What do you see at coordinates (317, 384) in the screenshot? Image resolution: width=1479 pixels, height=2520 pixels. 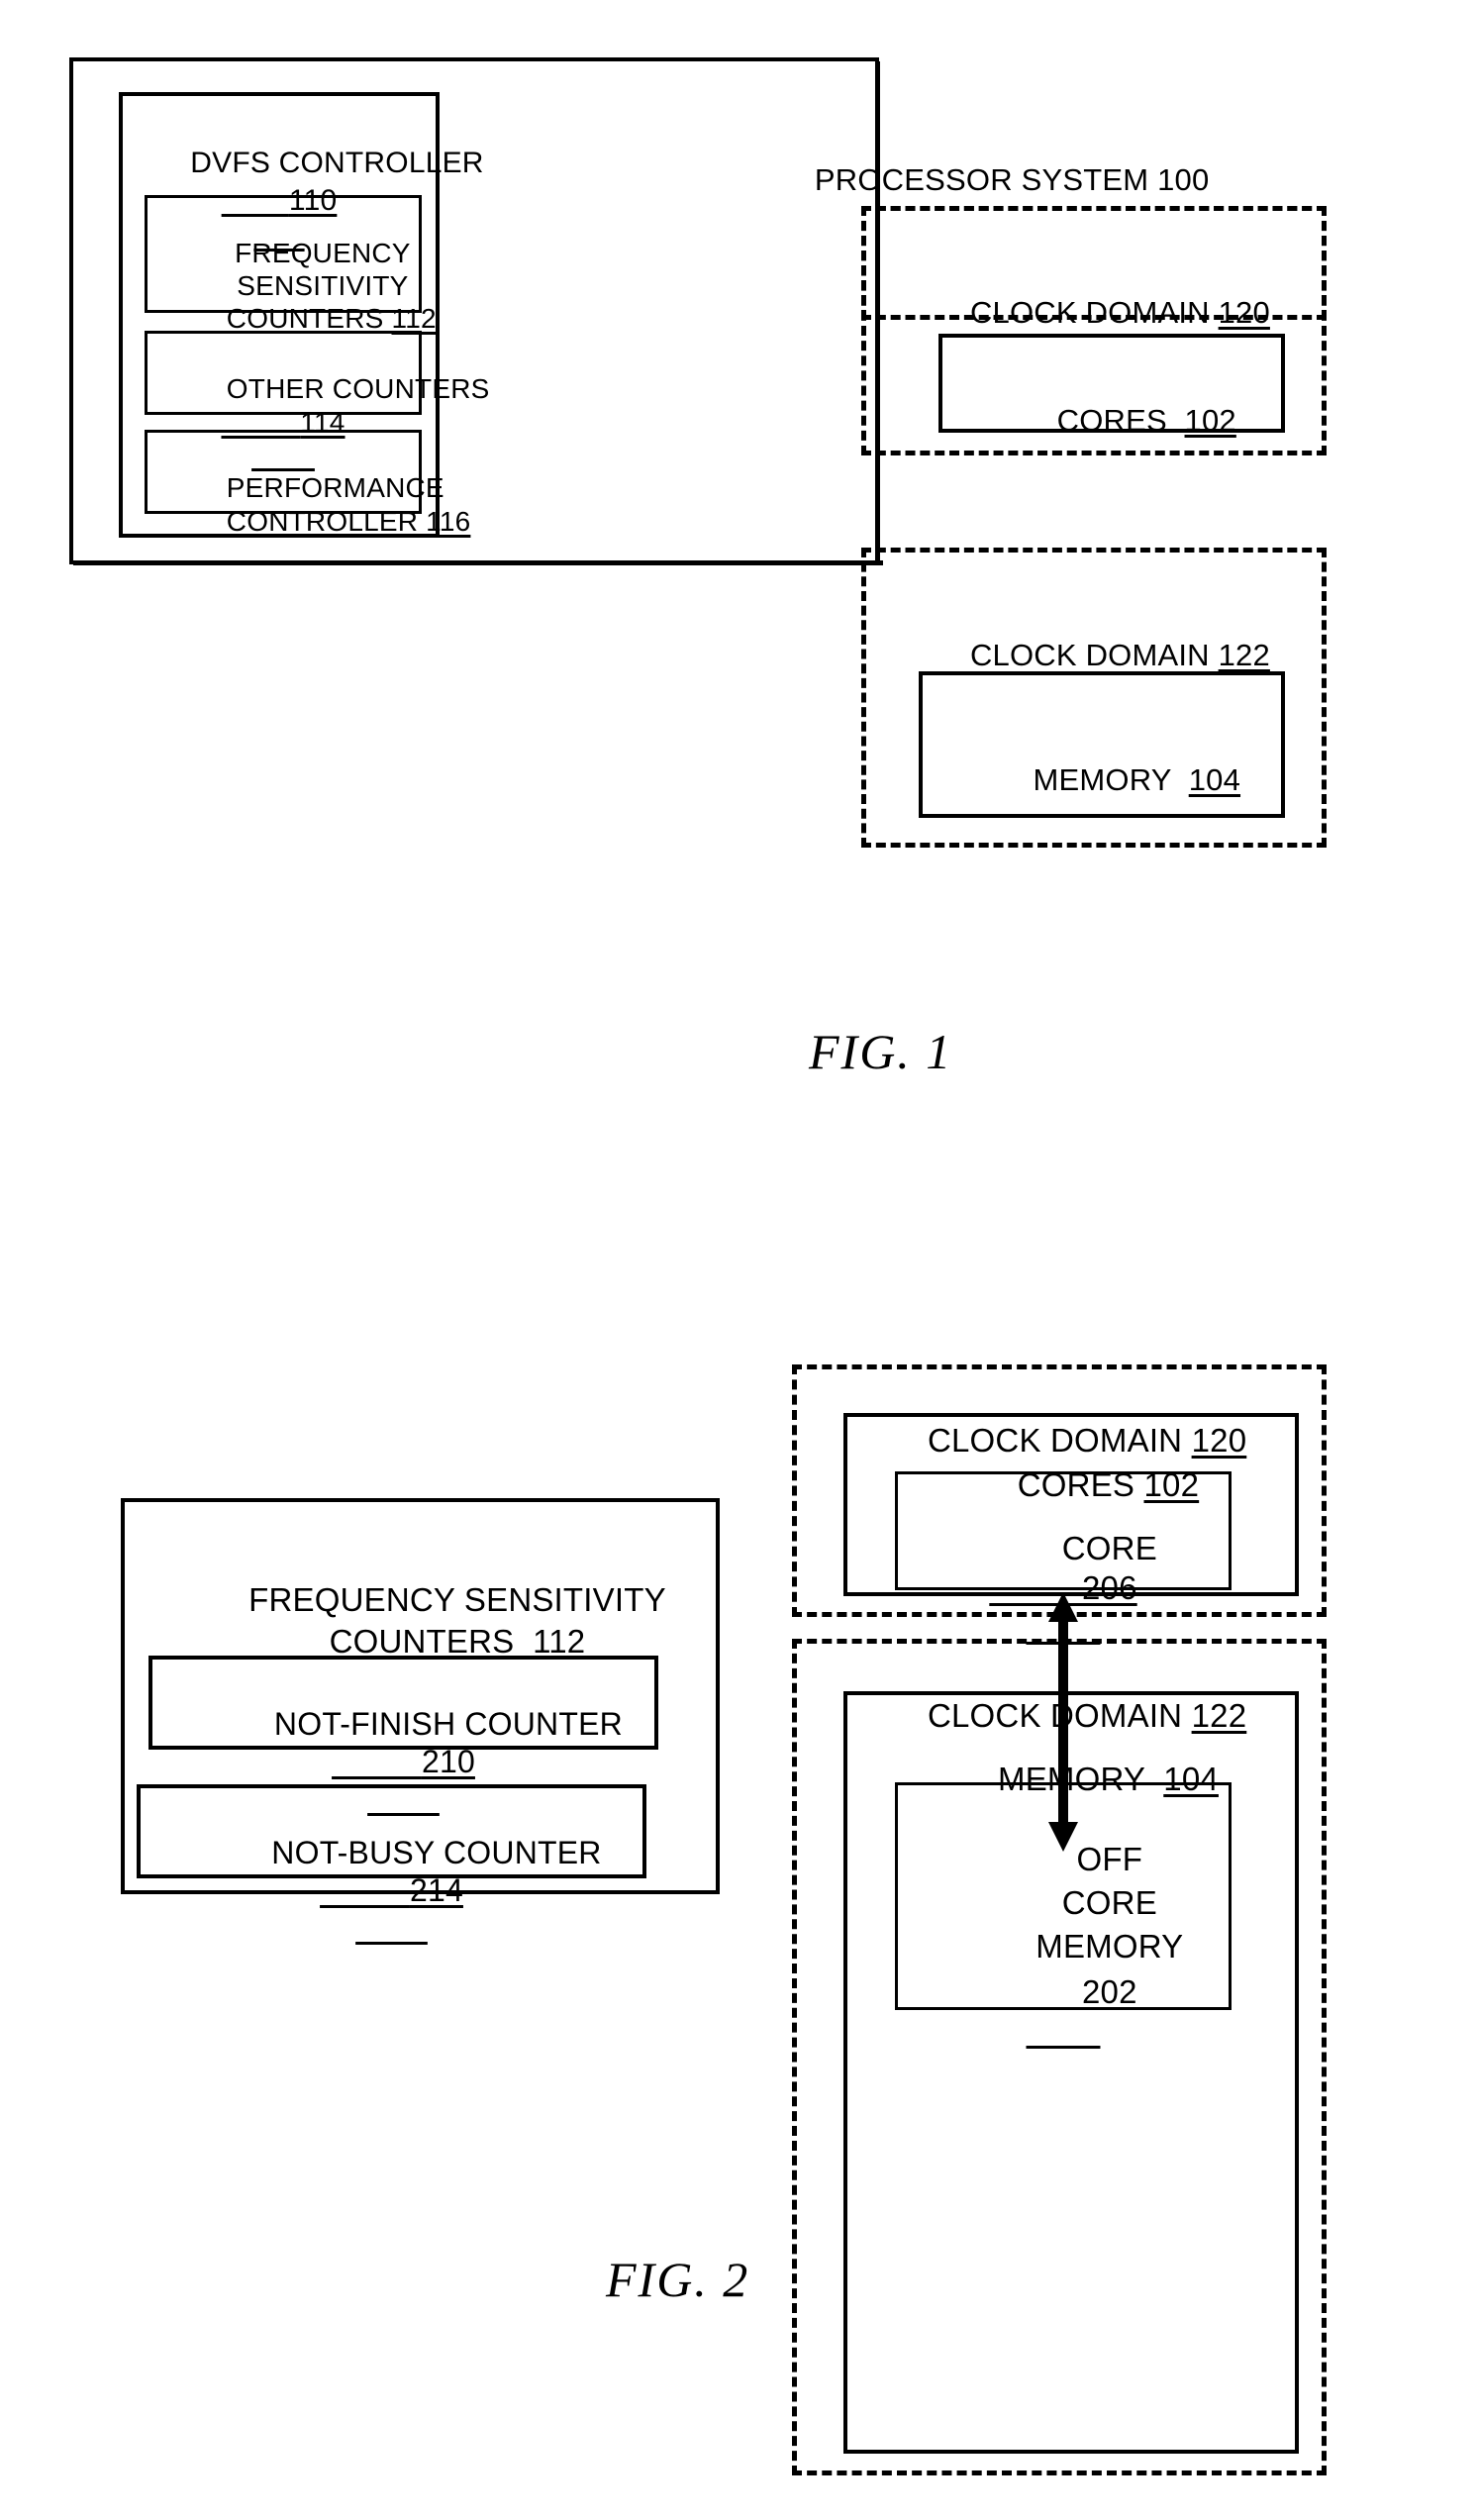 I see `other-counters-block: OTHER COUNTERS 114` at bounding box center [317, 384].